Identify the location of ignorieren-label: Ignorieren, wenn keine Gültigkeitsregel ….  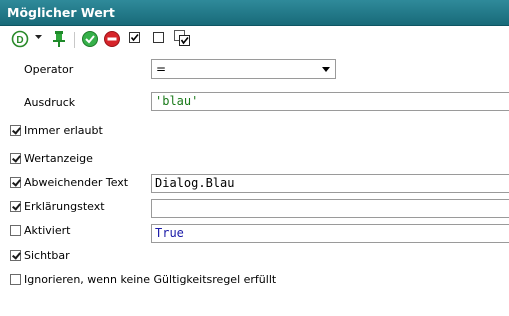
(150, 279).